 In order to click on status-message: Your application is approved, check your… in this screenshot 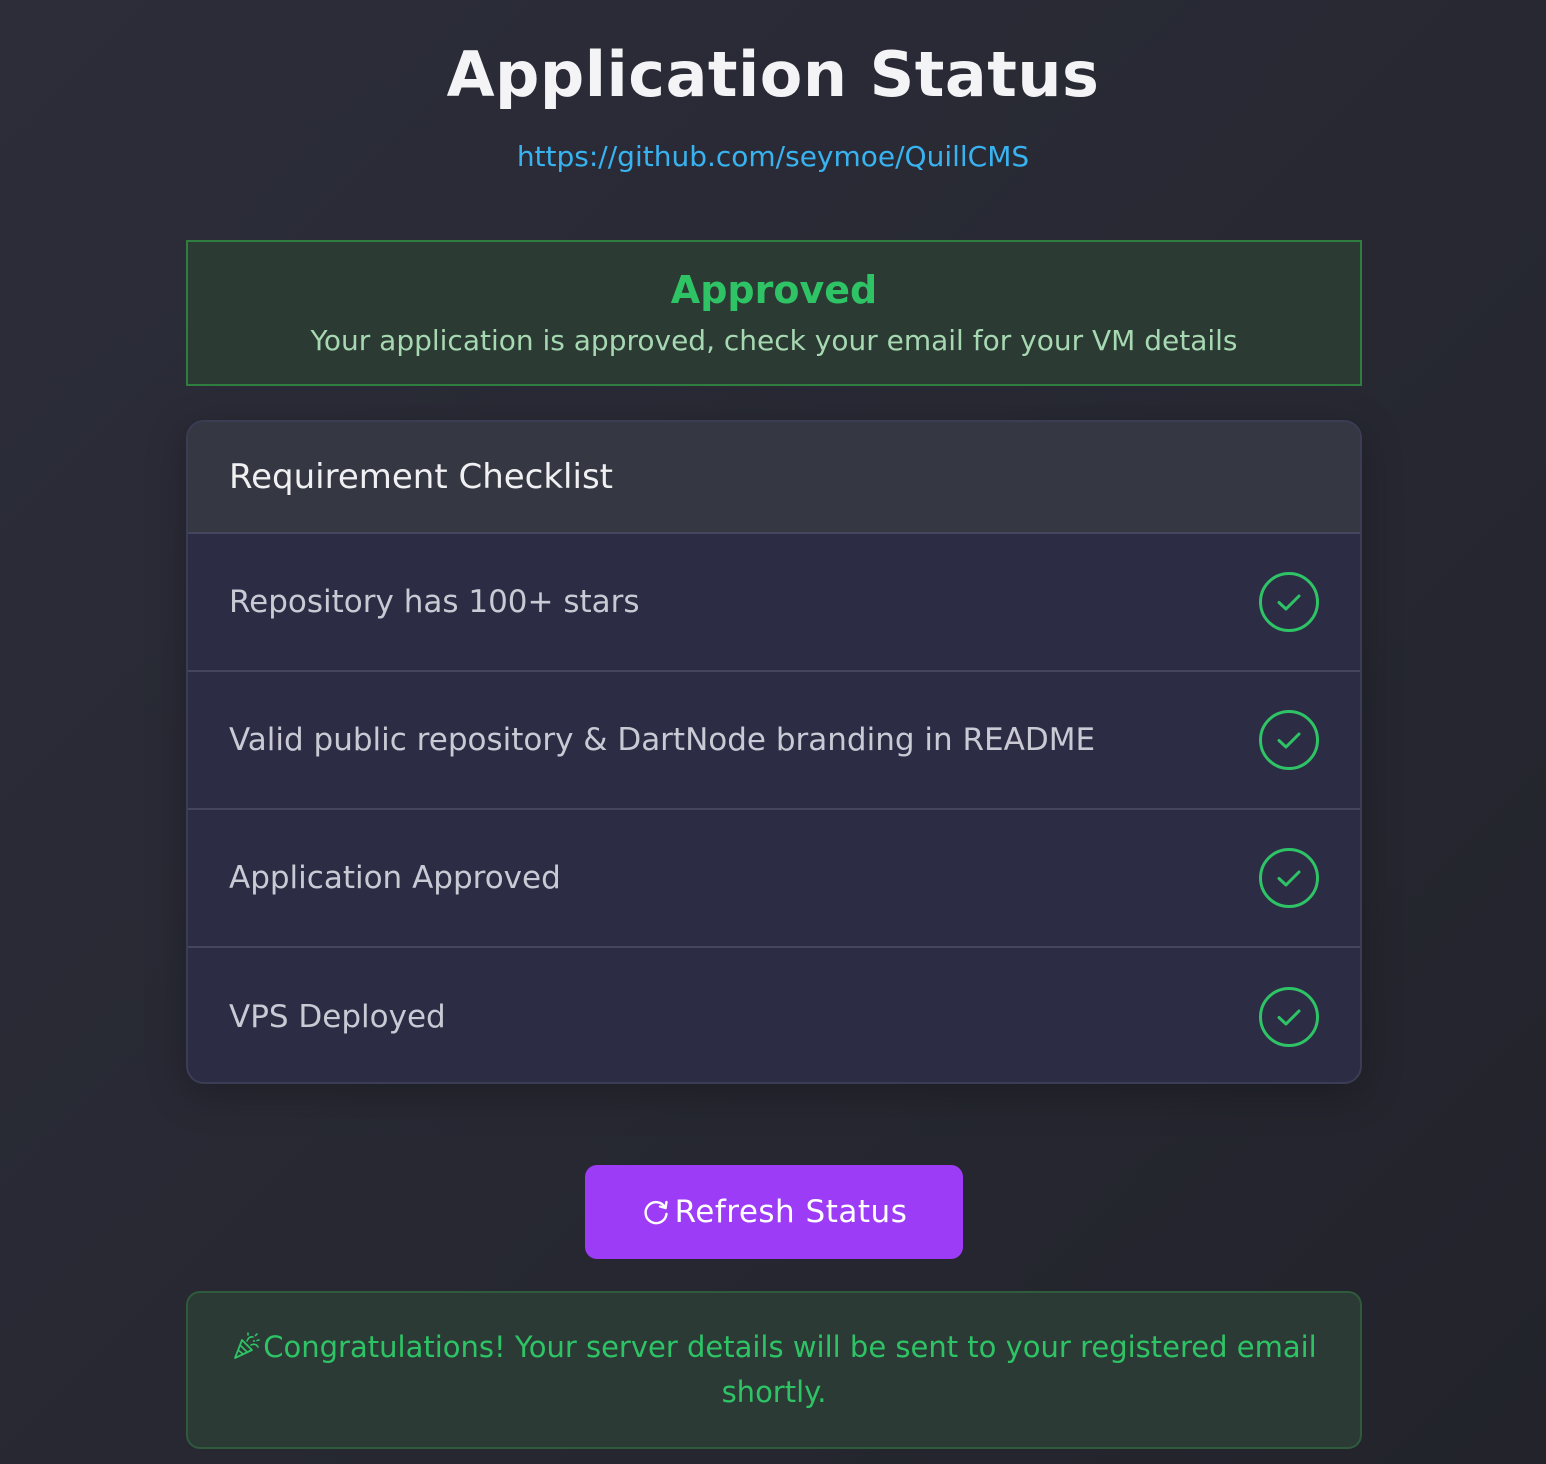, I will do `click(774, 340)`.